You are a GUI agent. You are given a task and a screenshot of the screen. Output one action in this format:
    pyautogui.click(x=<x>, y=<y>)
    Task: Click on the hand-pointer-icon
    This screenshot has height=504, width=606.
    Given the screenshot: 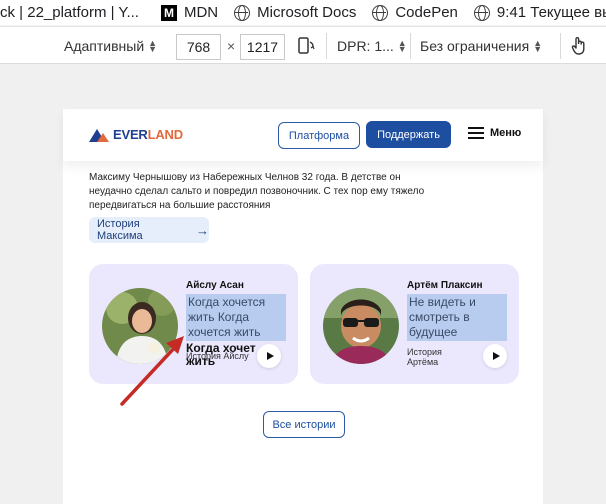 What is the action you would take?
    pyautogui.click(x=578, y=46)
    